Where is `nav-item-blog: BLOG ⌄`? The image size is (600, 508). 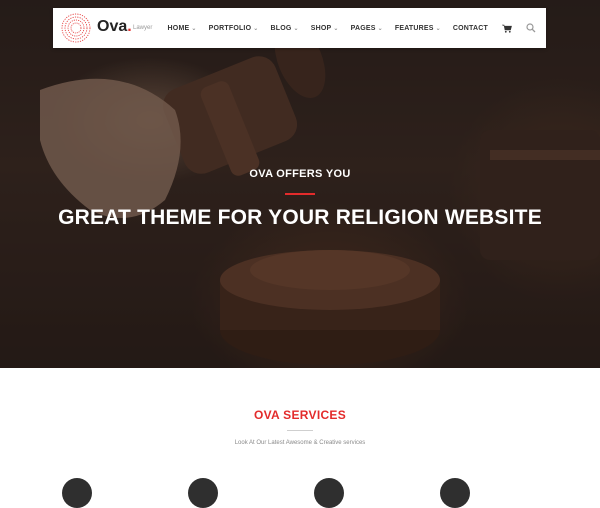 nav-item-blog: BLOG ⌄ is located at coordinates (284, 28).